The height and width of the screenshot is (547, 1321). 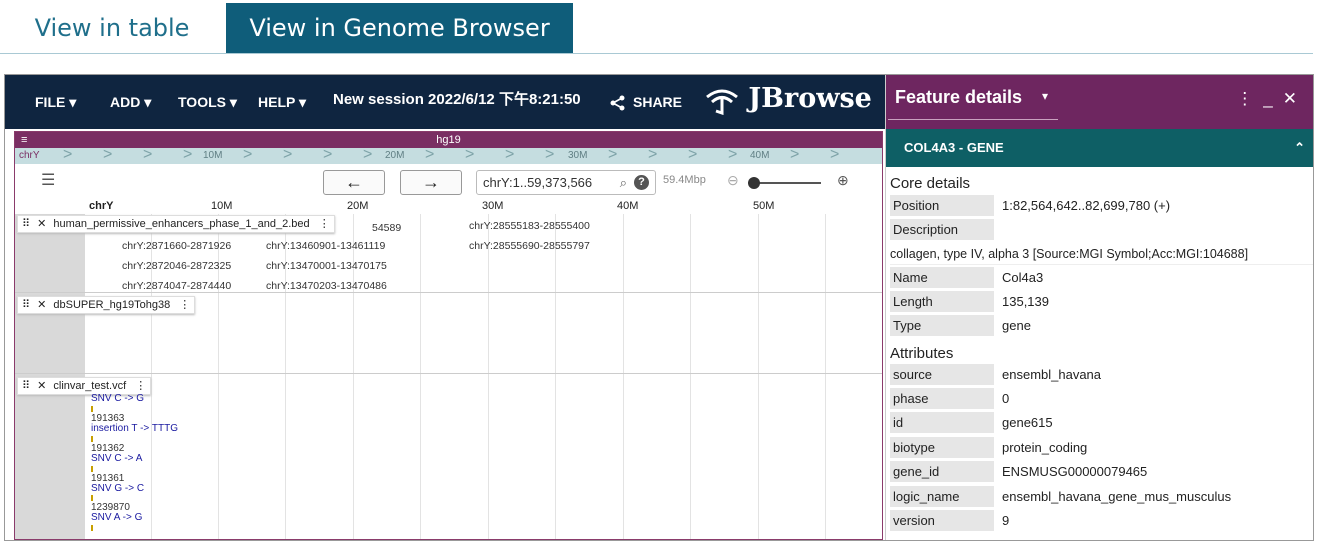 I want to click on menu-tools: TOOLS ▾, so click(x=207, y=102).